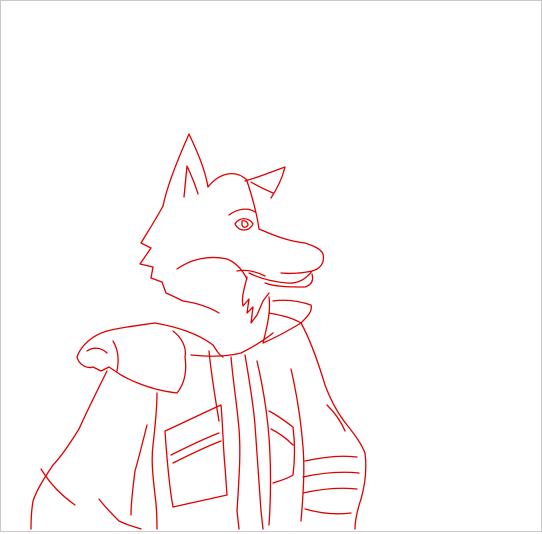  I want to click on left-shoulder, so click(108, 426).